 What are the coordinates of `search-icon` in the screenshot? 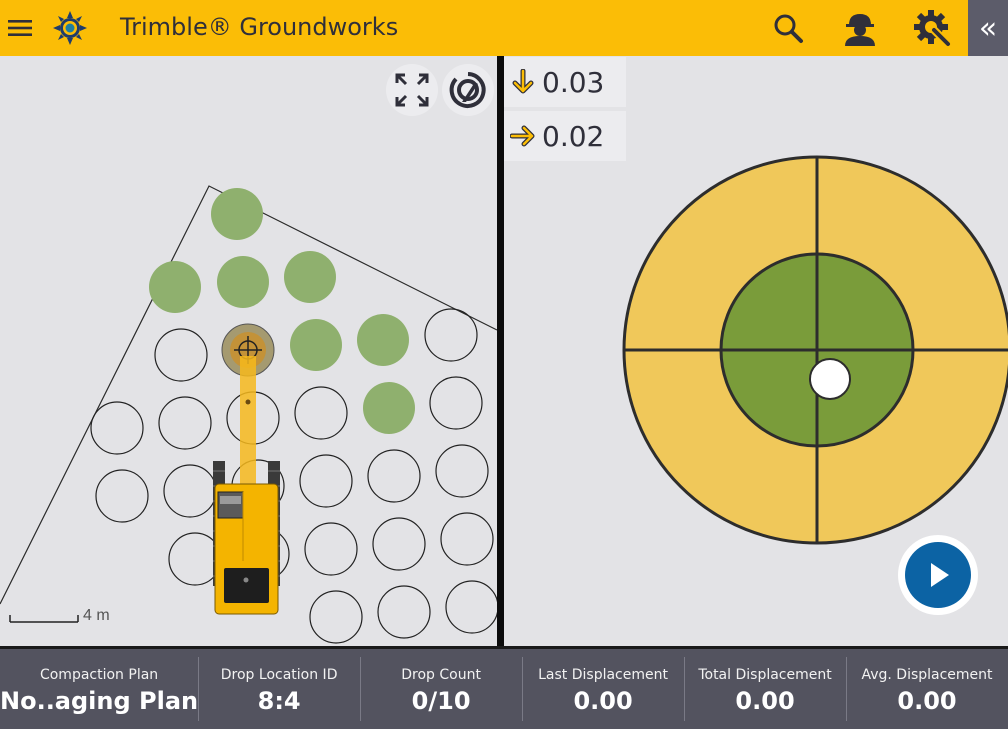 It's located at (788, 28).